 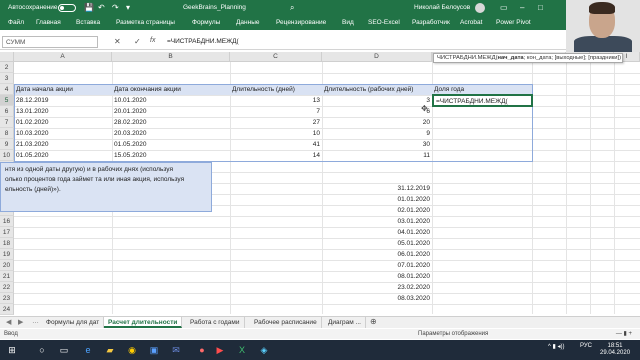 What do you see at coordinates (615, 350) in the screenshot?
I see `clock: 18:51 29.04.2020` at bounding box center [615, 350].